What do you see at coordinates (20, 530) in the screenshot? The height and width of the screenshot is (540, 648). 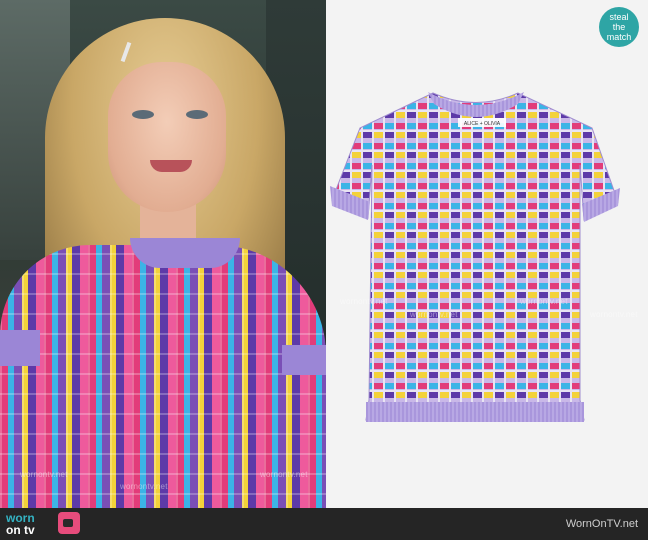 I see `logo-on-tv-text: on tv` at bounding box center [20, 530].